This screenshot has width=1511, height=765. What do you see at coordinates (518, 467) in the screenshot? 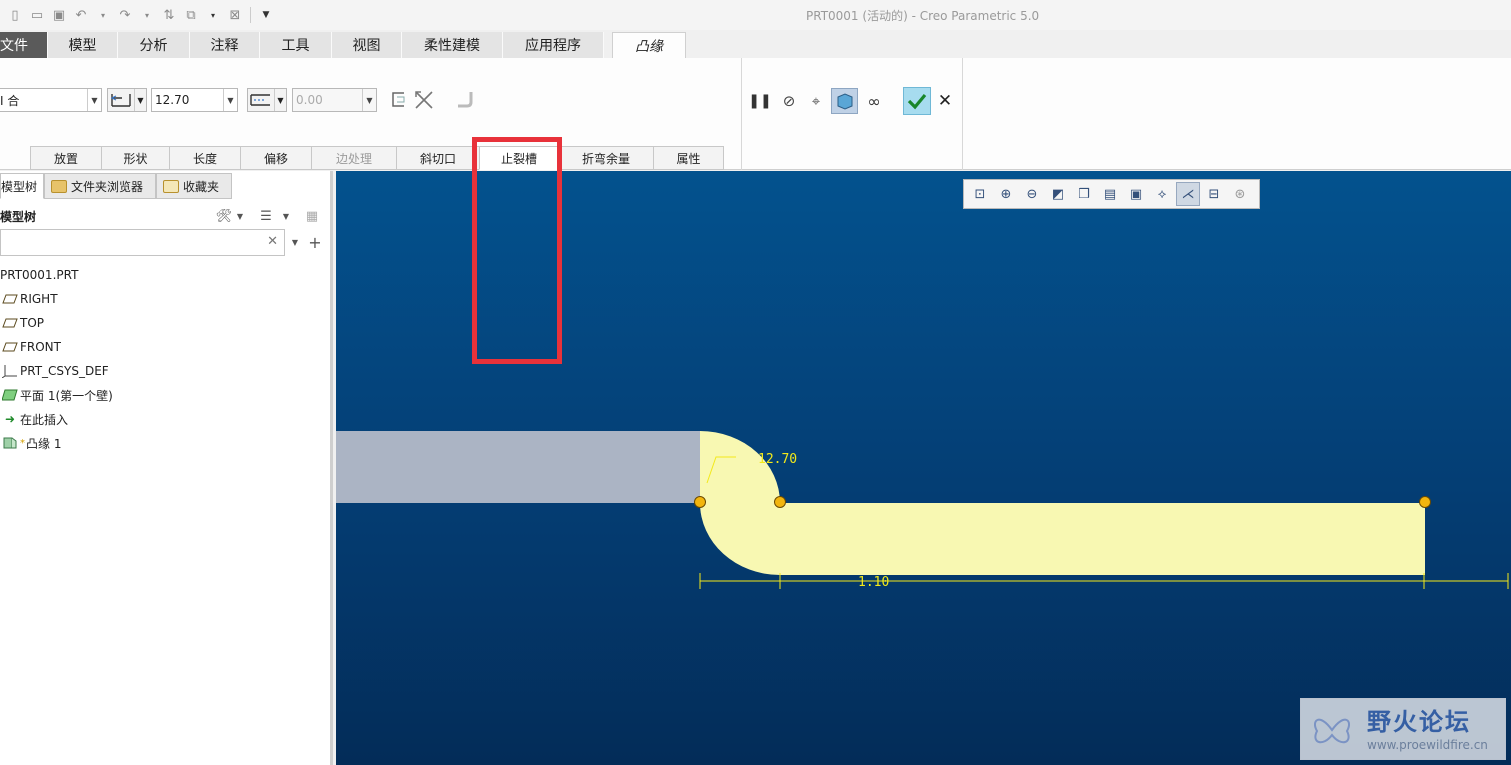
I see `first-wall` at bounding box center [518, 467].